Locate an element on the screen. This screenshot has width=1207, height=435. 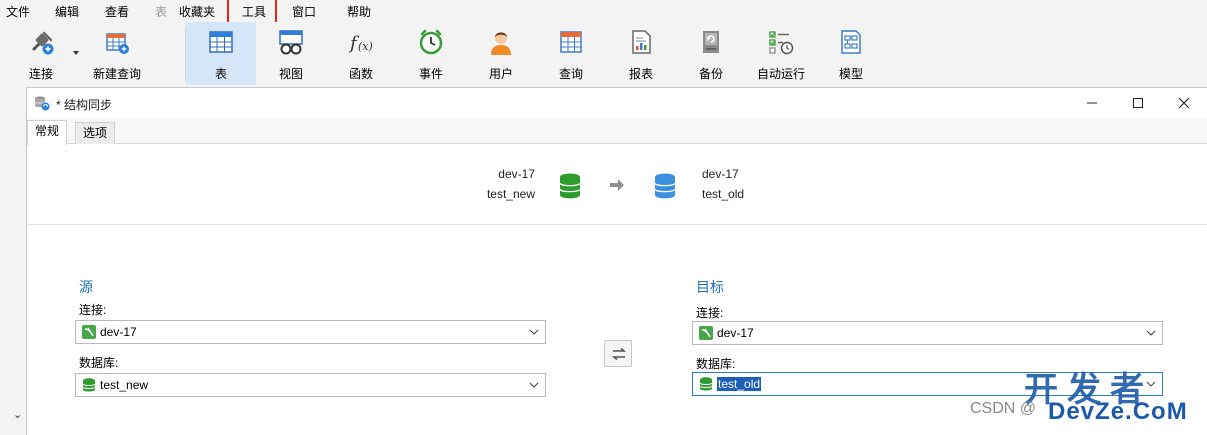
toolbar-view-label: 视图 is located at coordinates (290, 74).